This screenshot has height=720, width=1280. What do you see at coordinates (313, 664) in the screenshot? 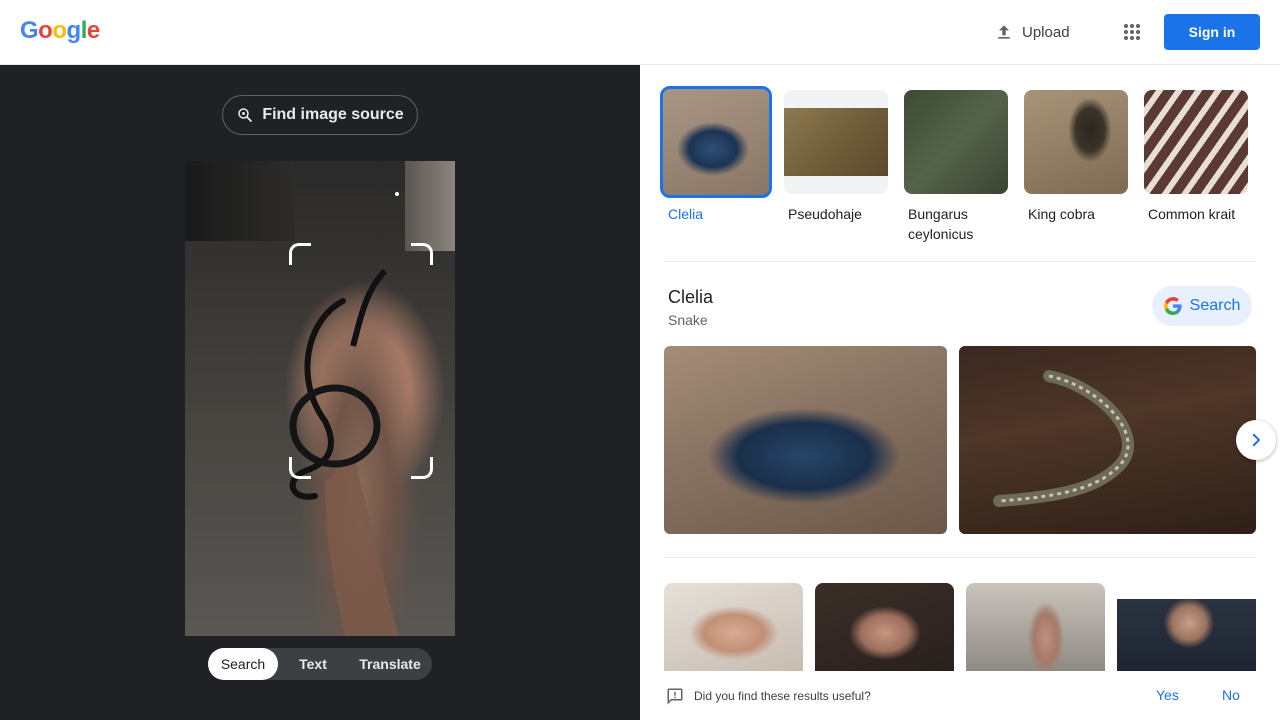
I see `tab-text: Text` at bounding box center [313, 664].